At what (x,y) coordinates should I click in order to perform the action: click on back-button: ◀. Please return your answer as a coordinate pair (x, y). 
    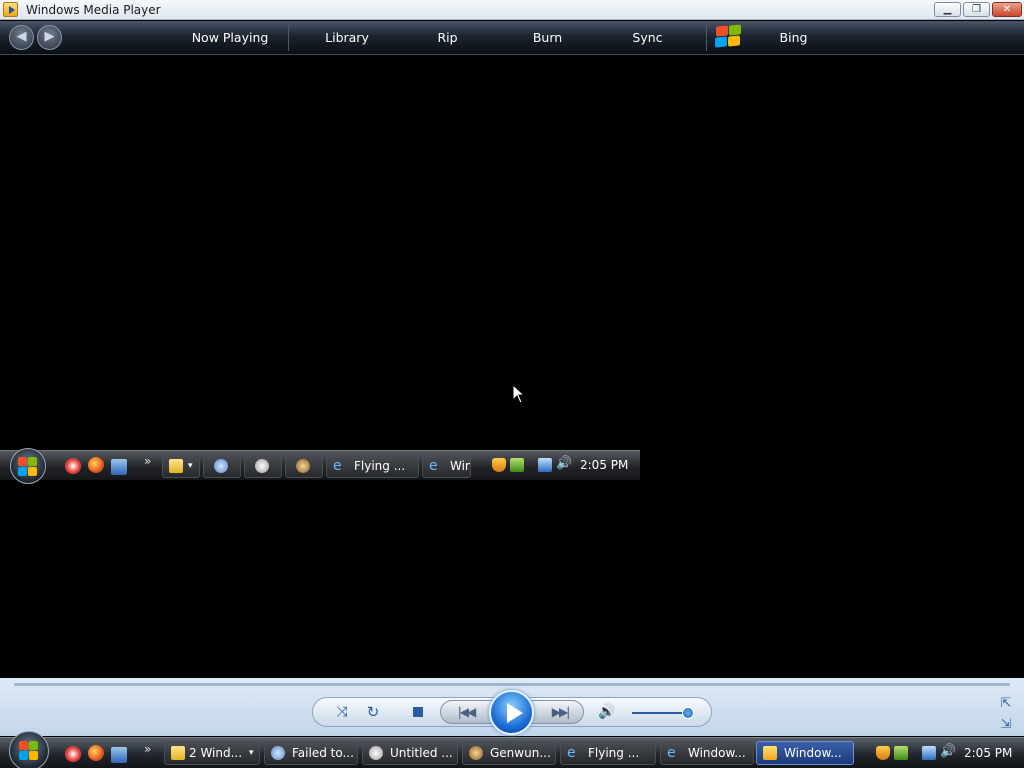
    Looking at the image, I should click on (21, 37).